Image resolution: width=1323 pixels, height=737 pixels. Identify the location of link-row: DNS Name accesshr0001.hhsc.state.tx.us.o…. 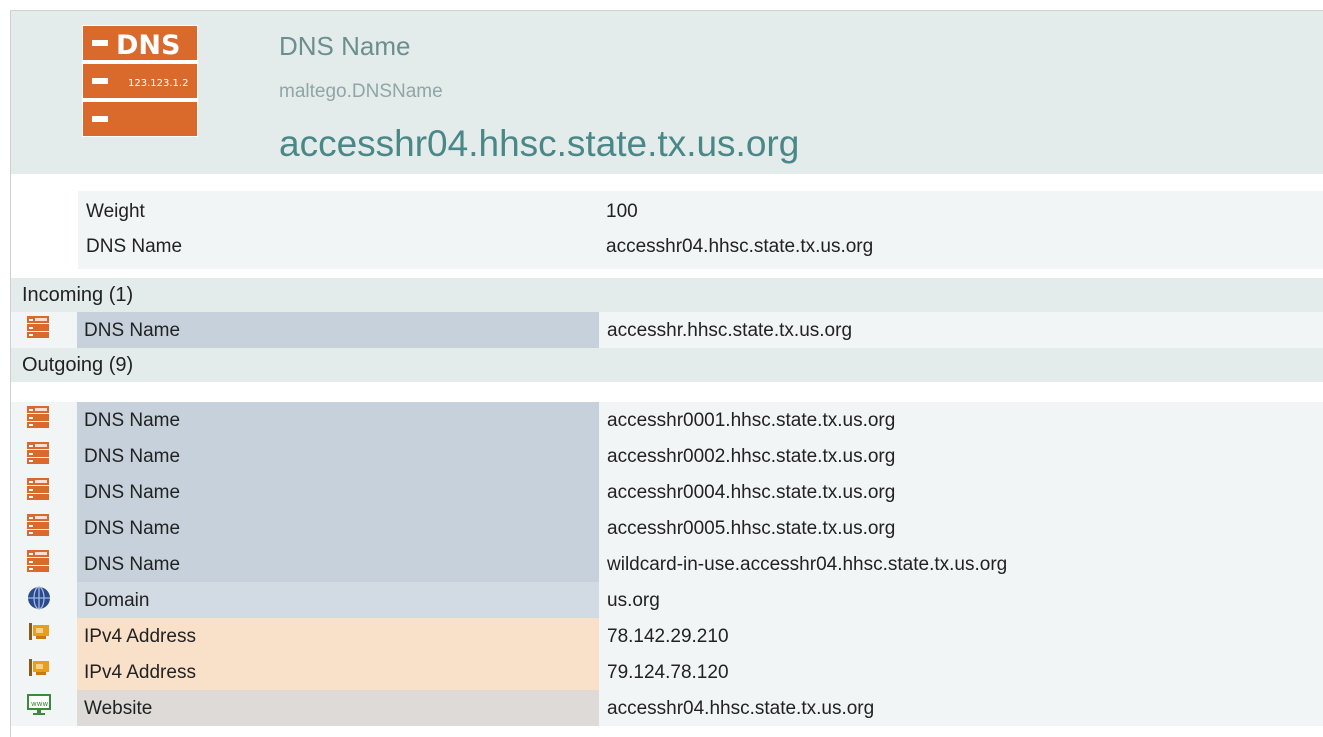
(667, 420).